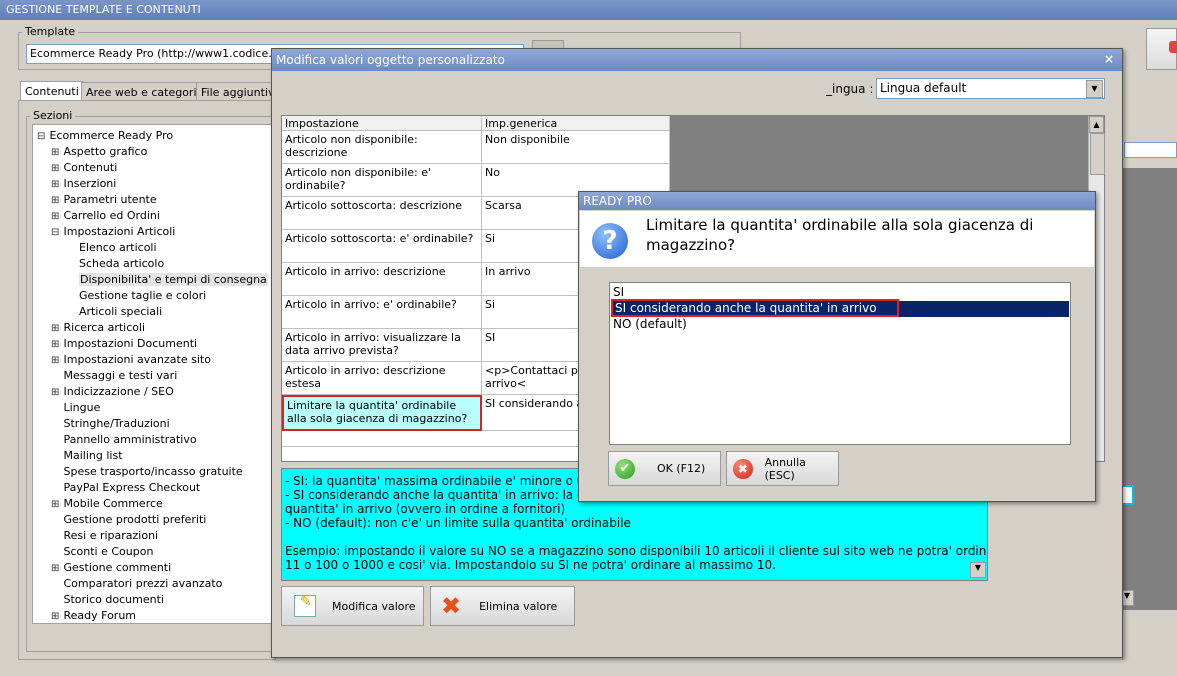 This screenshot has width=1177, height=676. Describe the element at coordinates (382, 246) in the screenshot. I see `grid-cell-setting: Articolo sottoscorta: e' ordinabile?` at that location.